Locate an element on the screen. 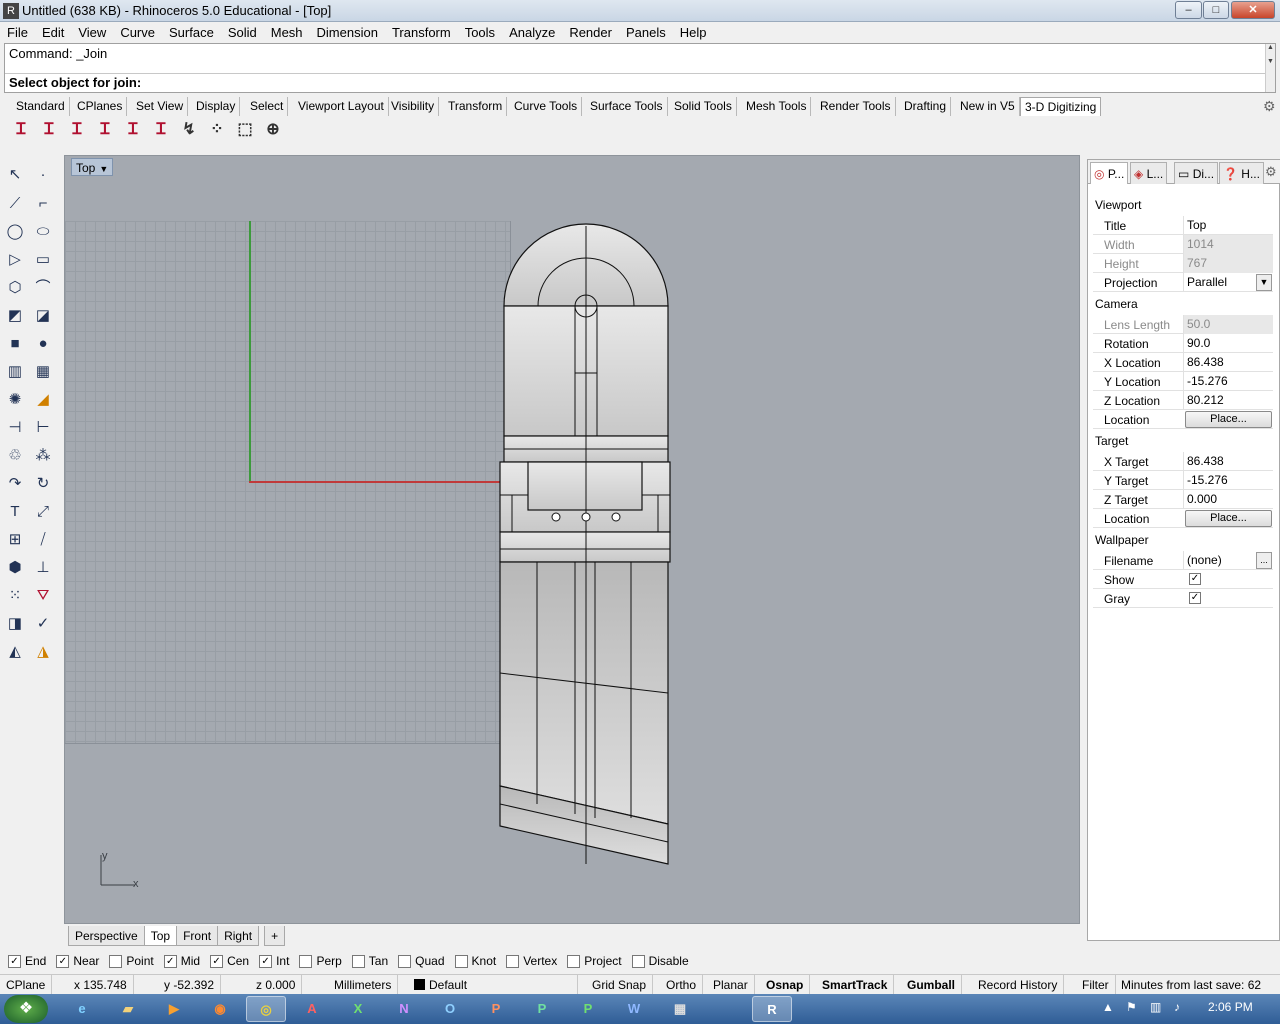 Image resolution: width=1280 pixels, height=1024 pixels. close-button: ✕ is located at coordinates (1253, 10).